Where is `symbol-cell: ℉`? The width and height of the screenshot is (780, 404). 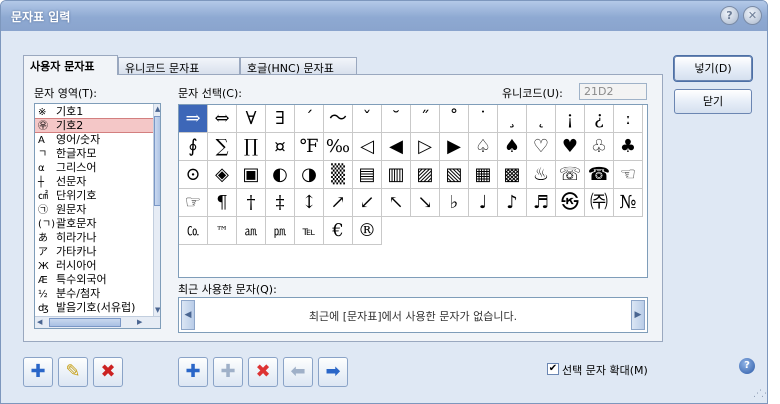 symbol-cell: ℉ is located at coordinates (309, 147).